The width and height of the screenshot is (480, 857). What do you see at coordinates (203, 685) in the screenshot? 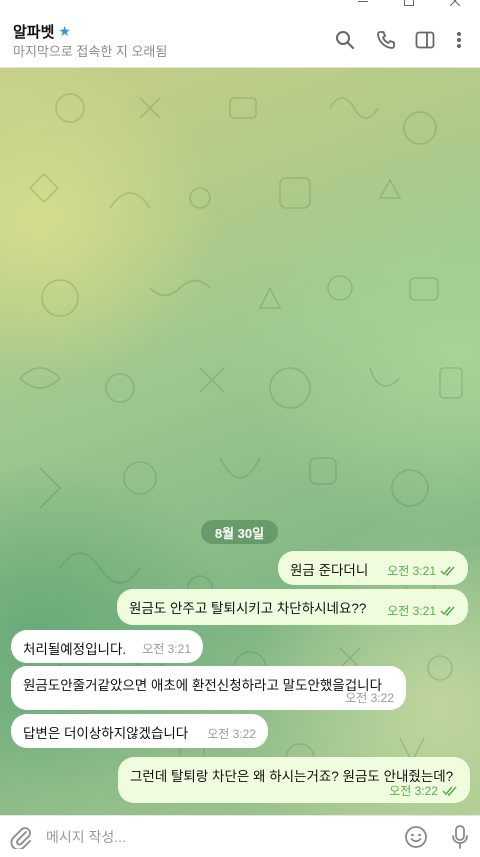
I see `message-text: 원금도안줄거같았으면 애초에 환전신청하라고 말도안했을겁니다` at bounding box center [203, 685].